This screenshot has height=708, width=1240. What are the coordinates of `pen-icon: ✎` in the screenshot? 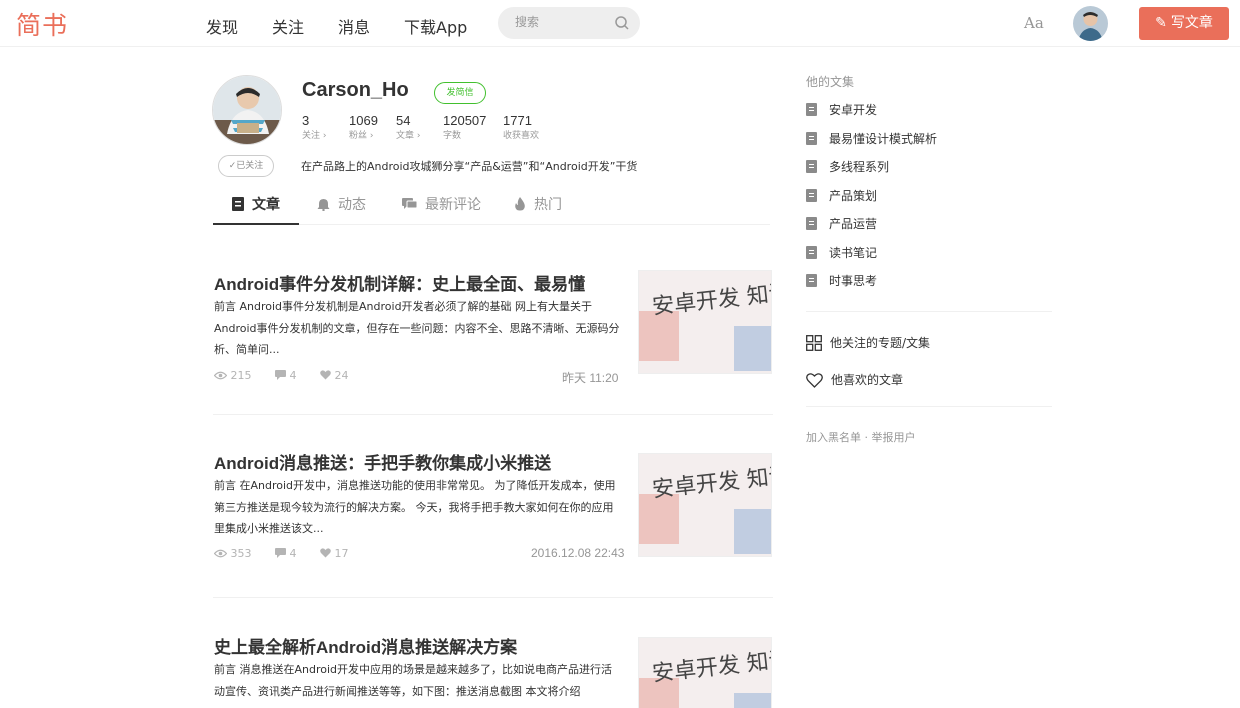 It's located at (1161, 23).